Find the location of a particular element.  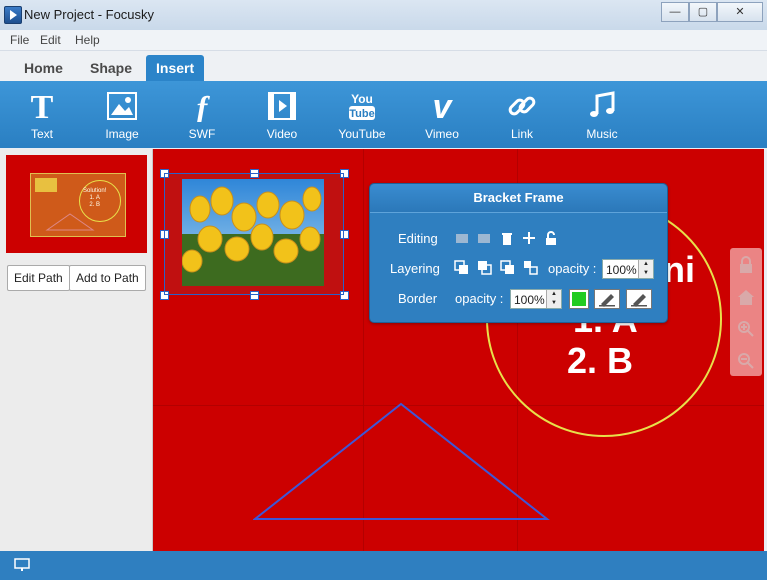

layering-opacity-value: 100% is located at coordinates (621, 270).